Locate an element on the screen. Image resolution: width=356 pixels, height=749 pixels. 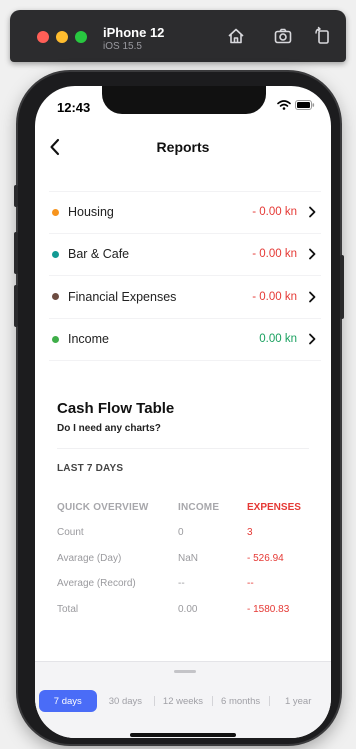
status-time: 12:43 is located at coordinates (74, 107).